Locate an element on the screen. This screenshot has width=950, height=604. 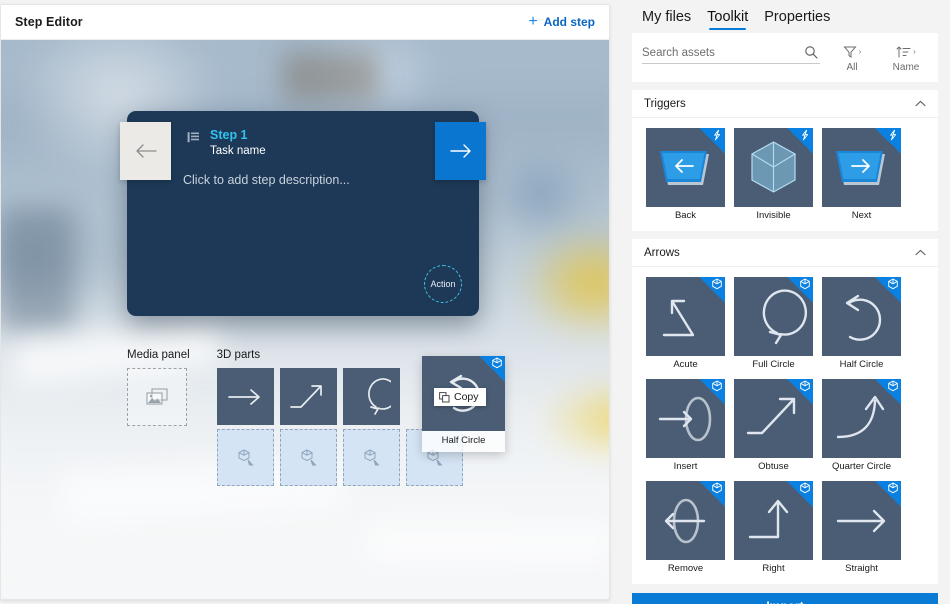
asset-quarter-circle: Quarter Circle is located at coordinates (861, 425).